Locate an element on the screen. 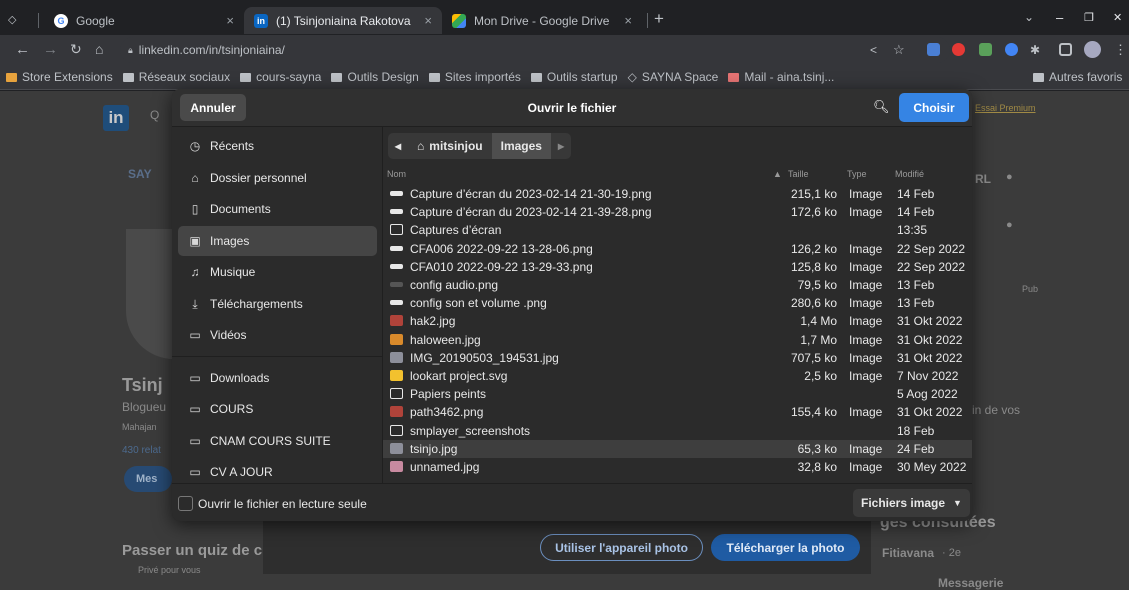 The height and width of the screenshot is (590, 1129). use-camera-button: Utiliser l'appareil photo is located at coordinates (621, 547).